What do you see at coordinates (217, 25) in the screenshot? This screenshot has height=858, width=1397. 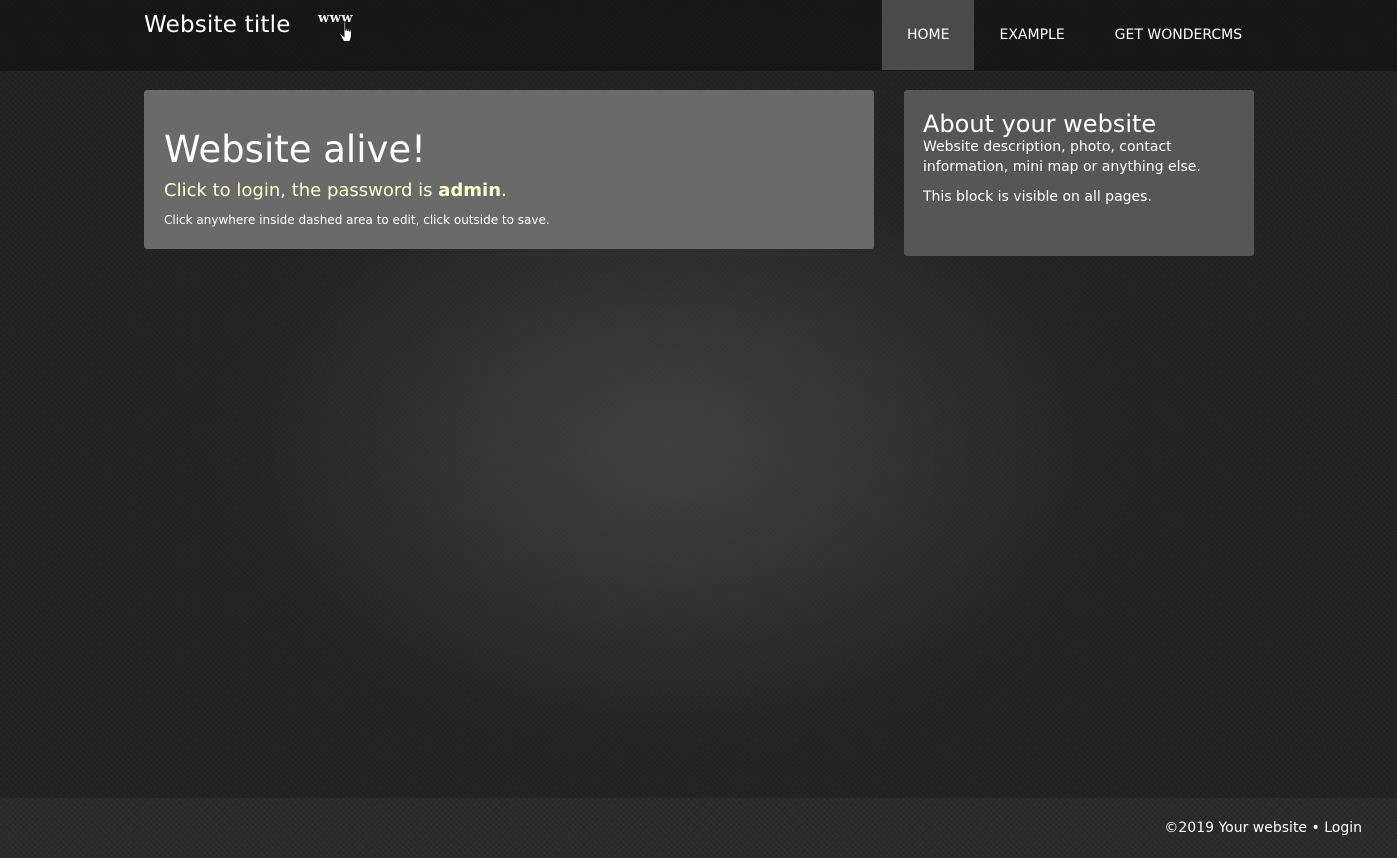 I see `site-title: Website title` at bounding box center [217, 25].